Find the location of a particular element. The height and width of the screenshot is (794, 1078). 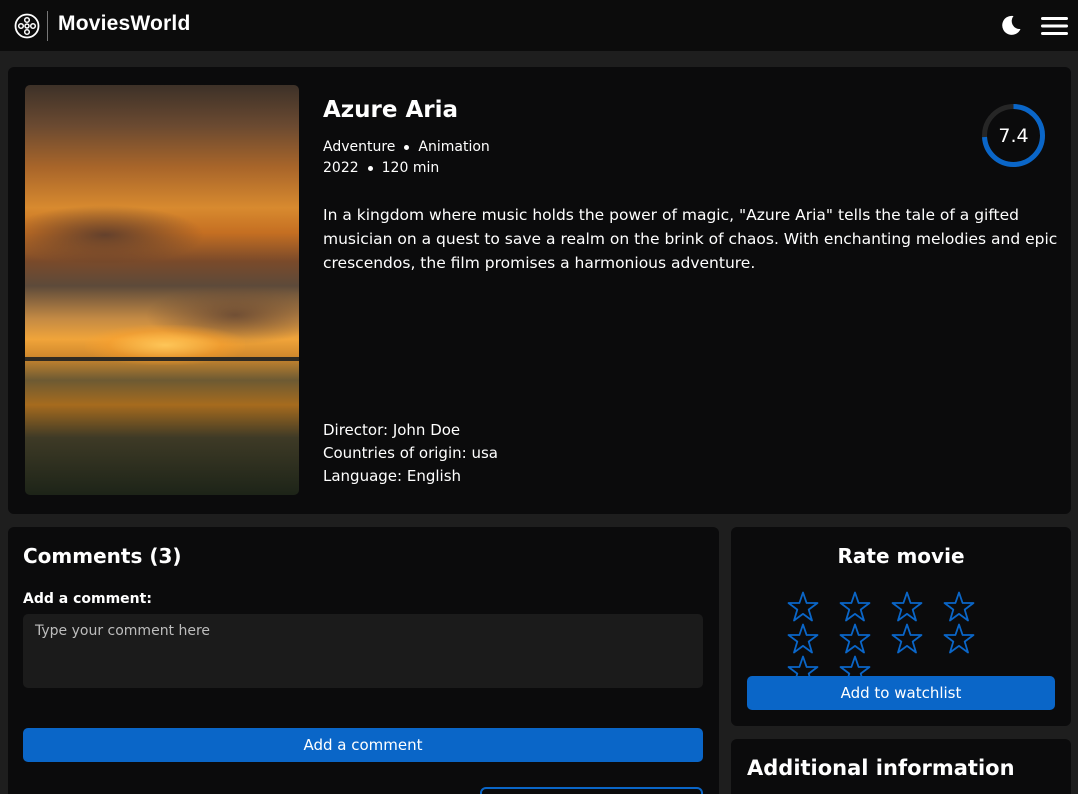

language: Language: English is located at coordinates (392, 476).